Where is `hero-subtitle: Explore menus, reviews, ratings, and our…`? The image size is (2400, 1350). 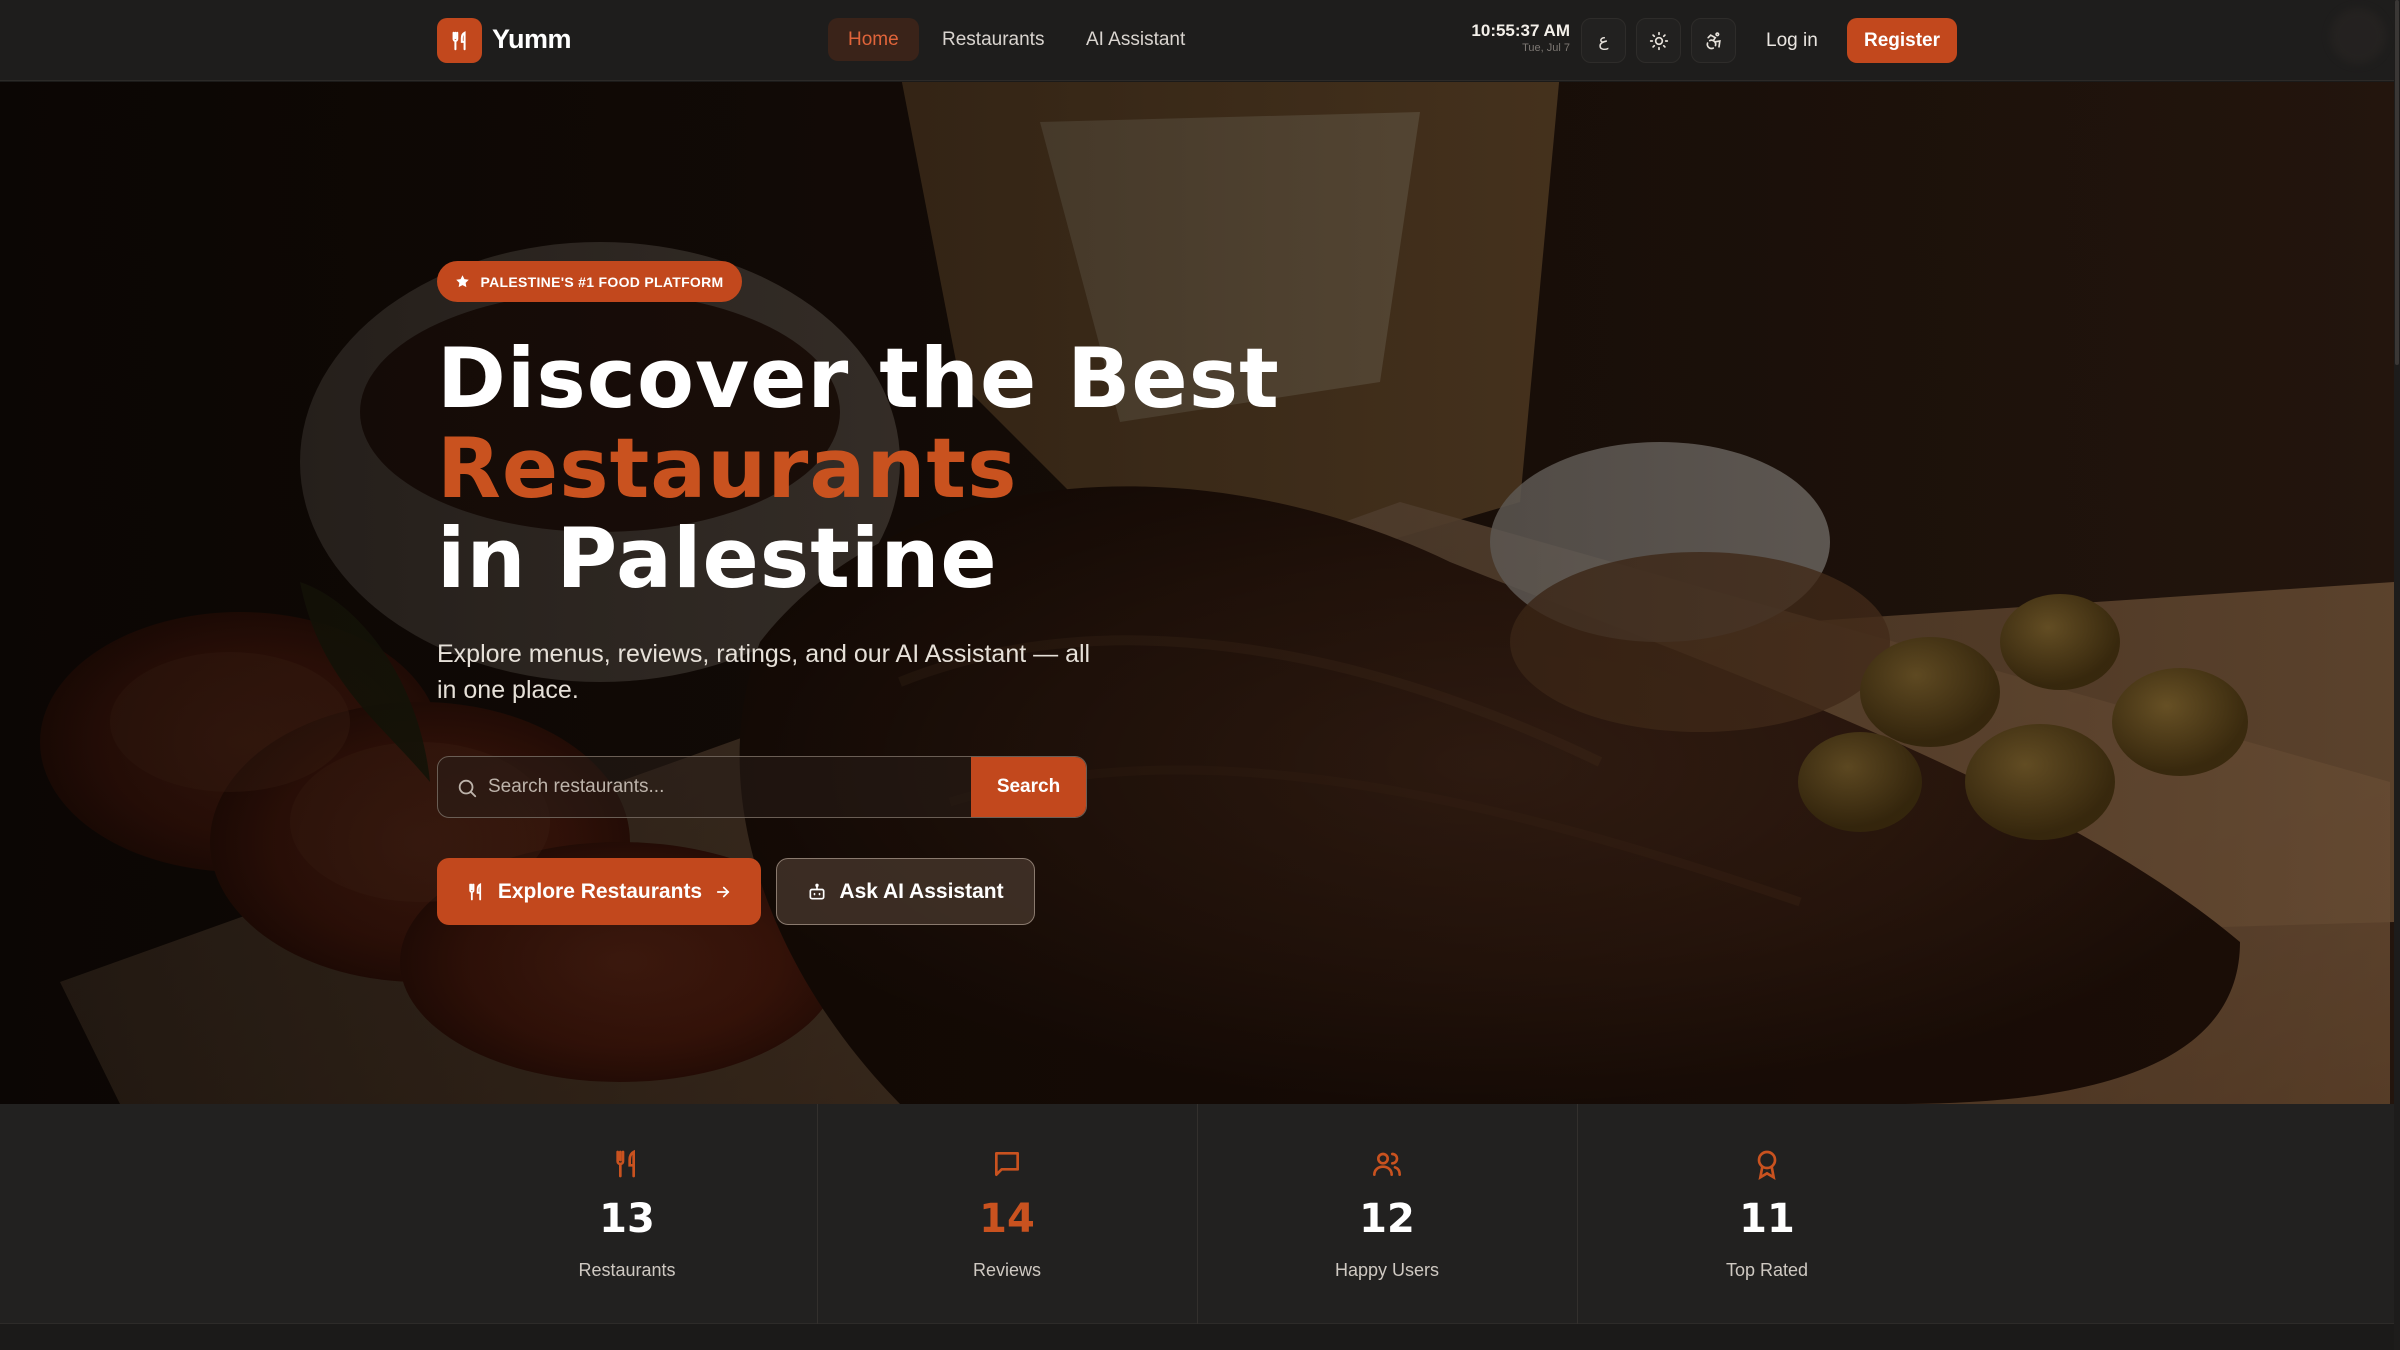
hero-subtitle: Explore menus, reviews, ratings, and our… is located at coordinates (764, 672).